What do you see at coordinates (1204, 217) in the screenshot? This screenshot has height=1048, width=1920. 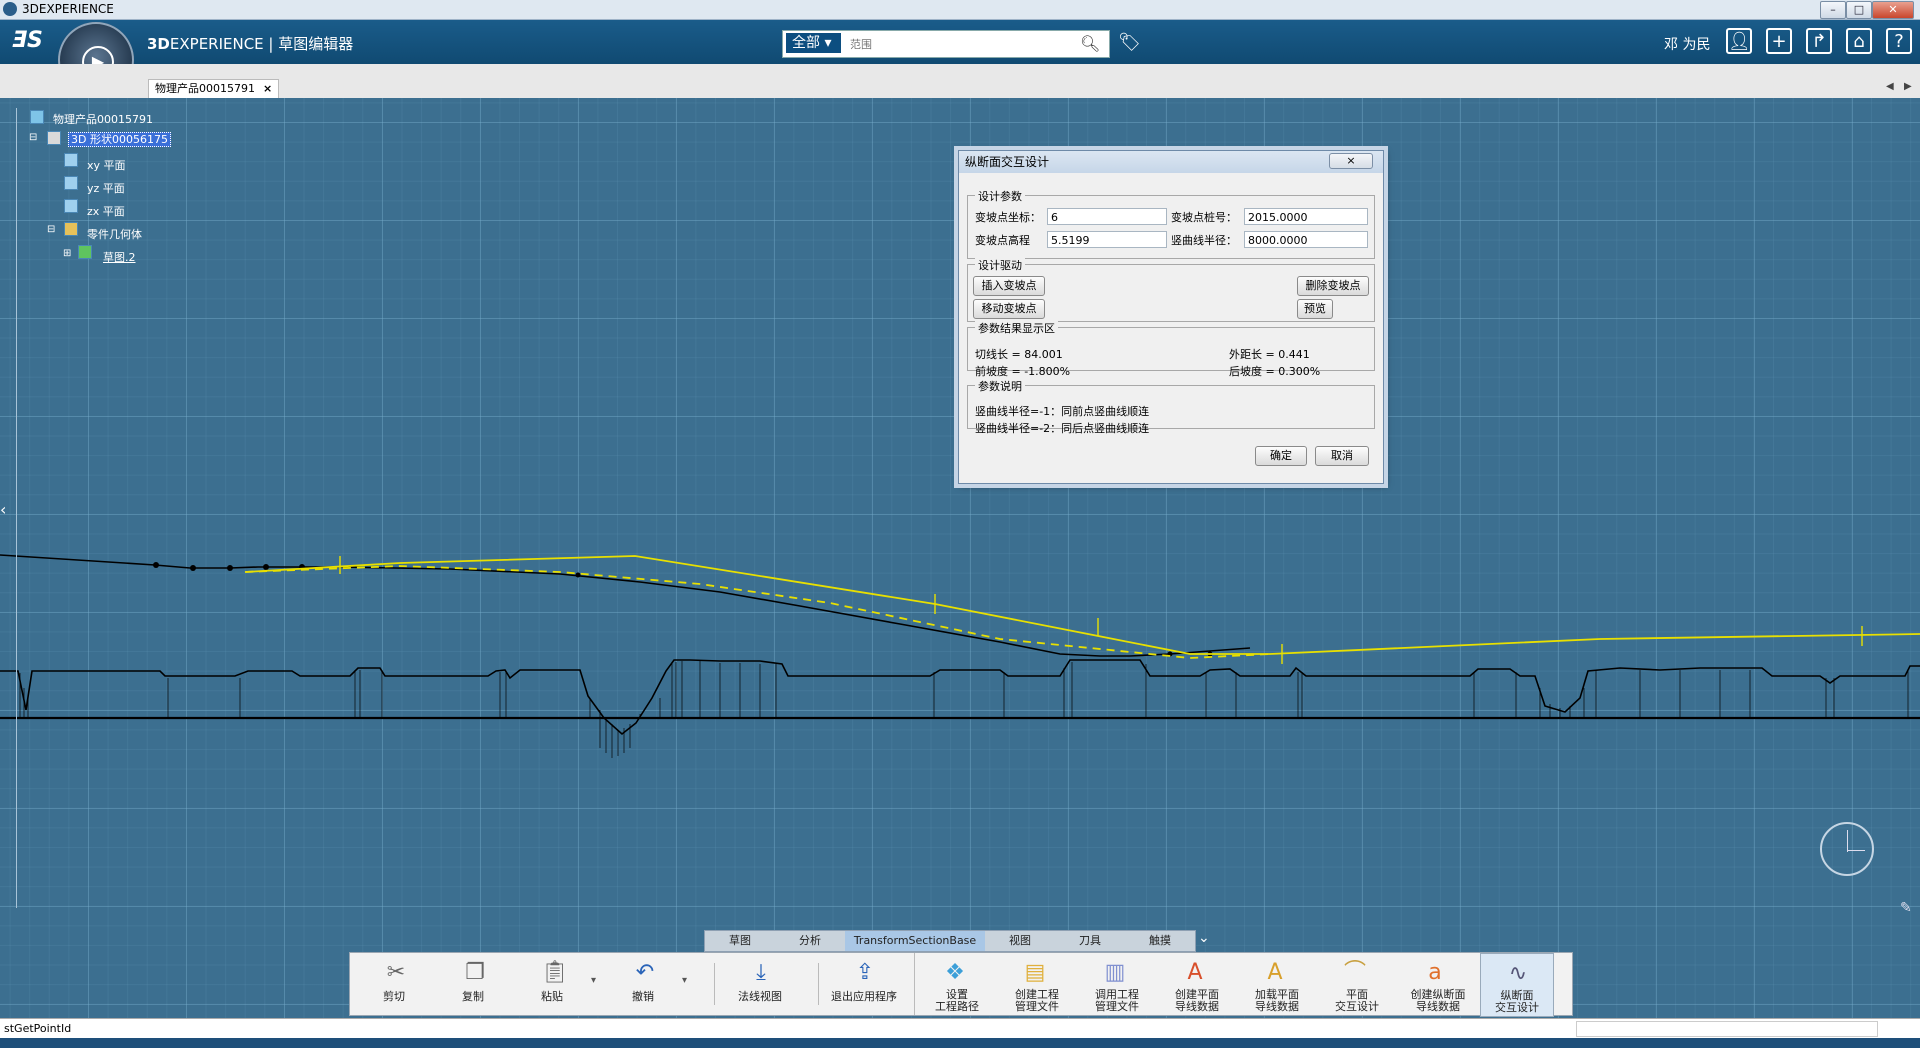 I see `station-label: 变坡点桩号：` at bounding box center [1204, 217].